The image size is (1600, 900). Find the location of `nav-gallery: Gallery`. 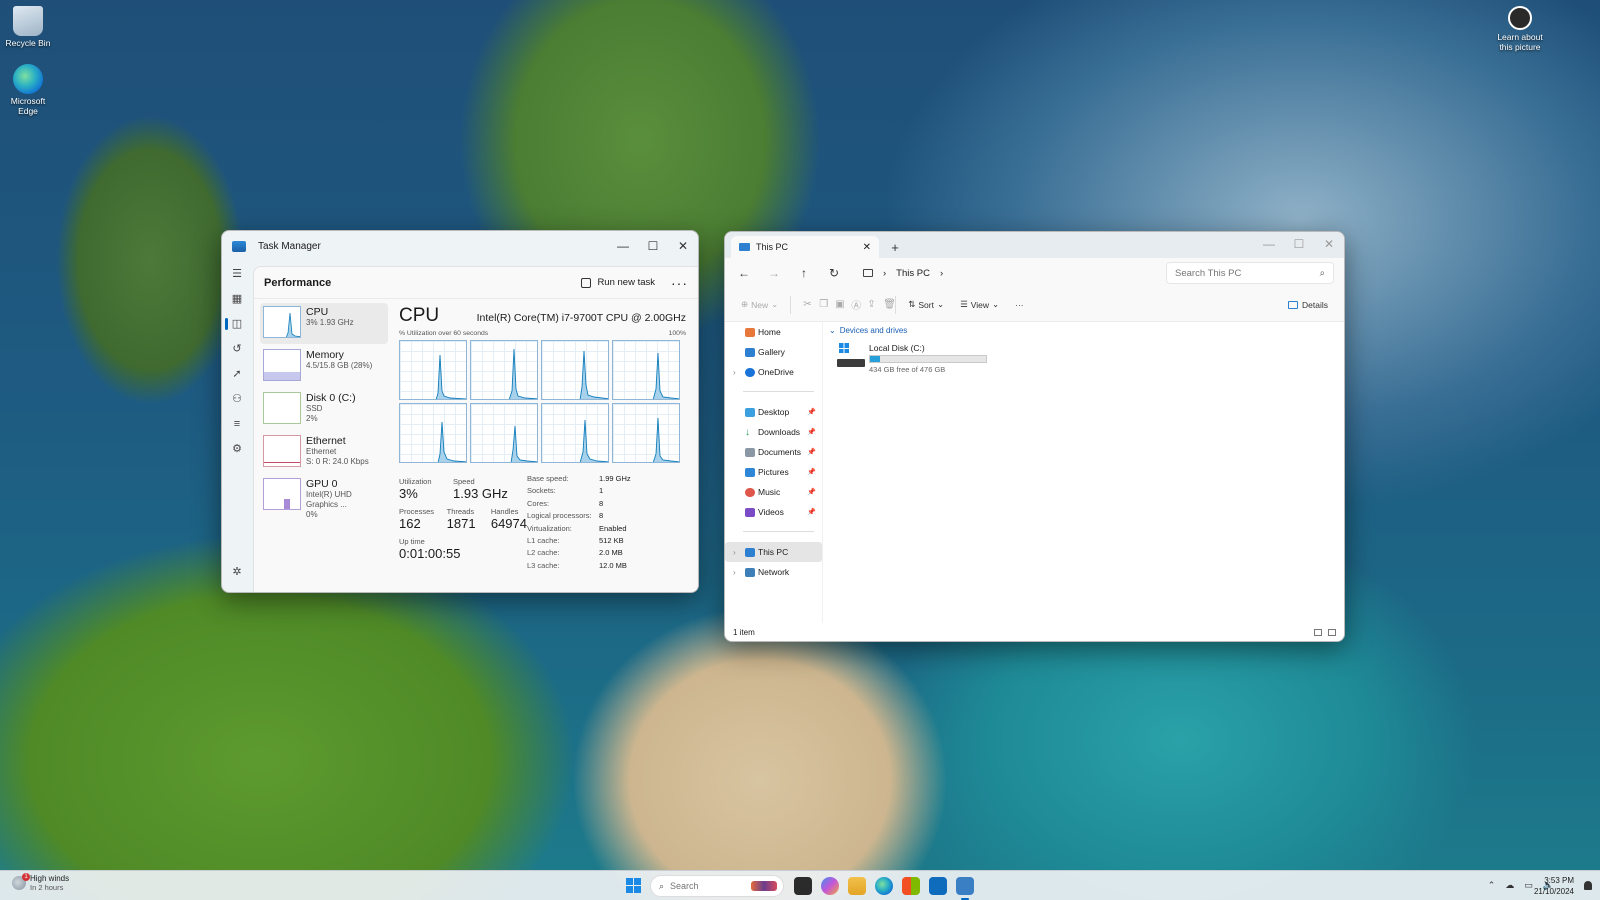

nav-gallery: Gallery is located at coordinates (773, 352).